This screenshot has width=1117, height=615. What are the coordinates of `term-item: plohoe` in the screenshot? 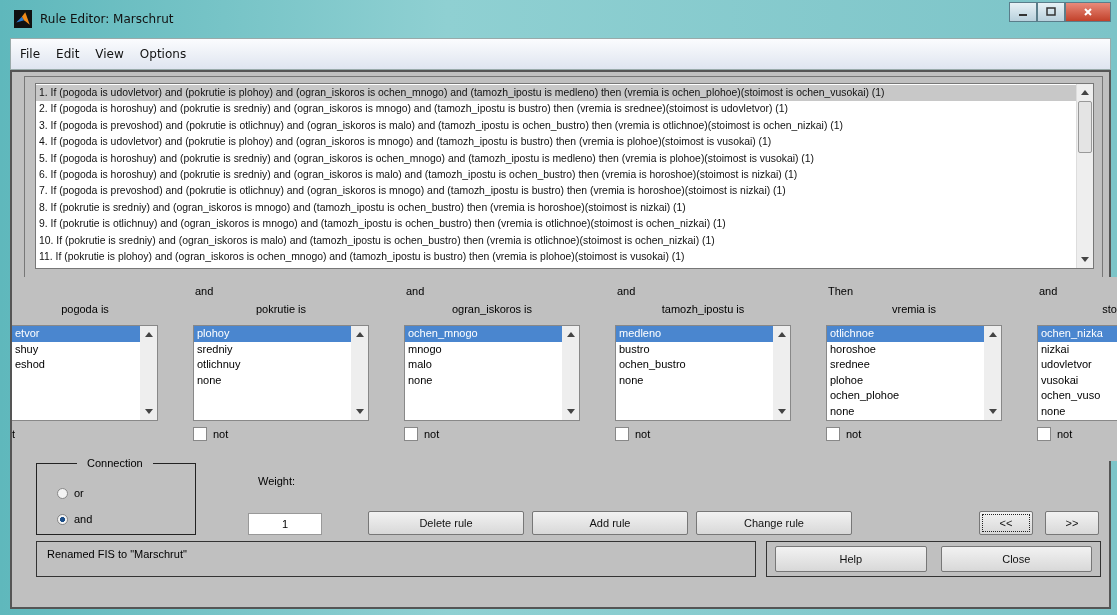 It's located at (905, 380).